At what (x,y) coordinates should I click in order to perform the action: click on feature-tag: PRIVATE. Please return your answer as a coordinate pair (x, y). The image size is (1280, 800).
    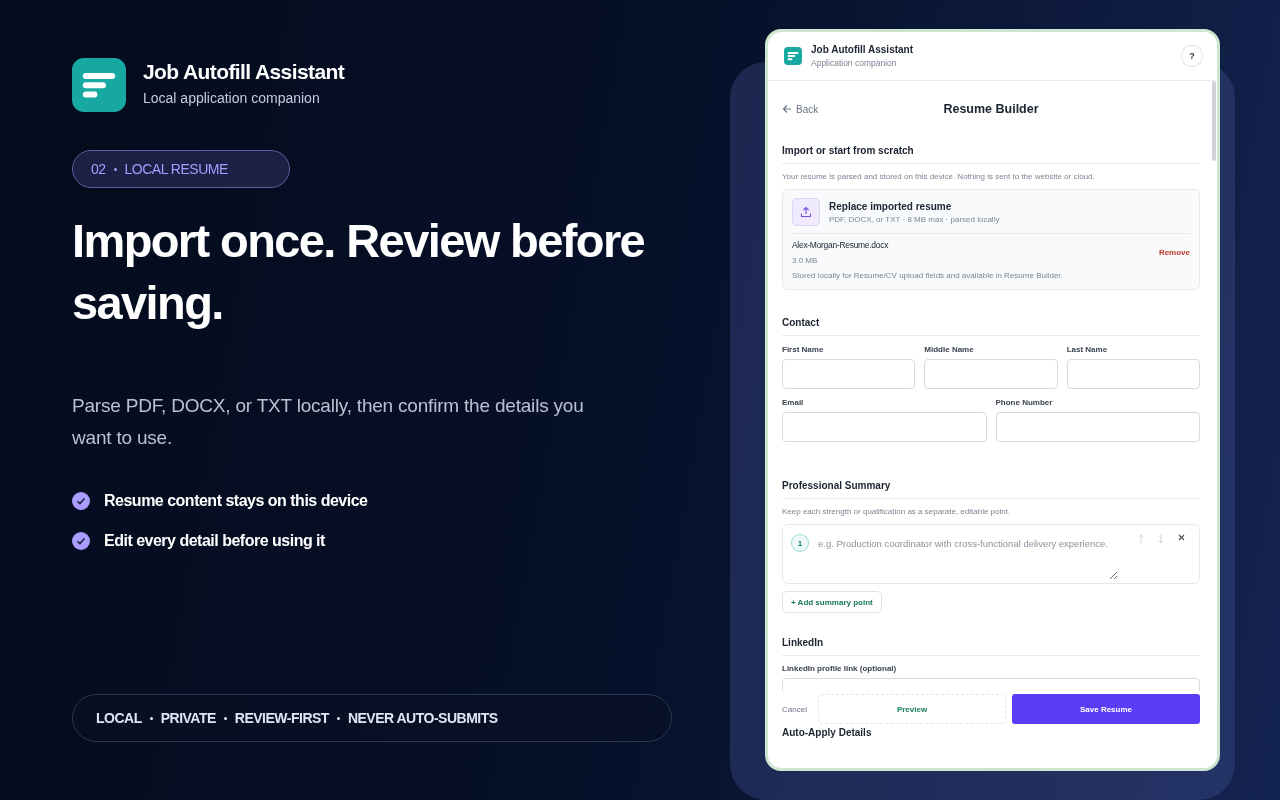
    Looking at the image, I should click on (188, 718).